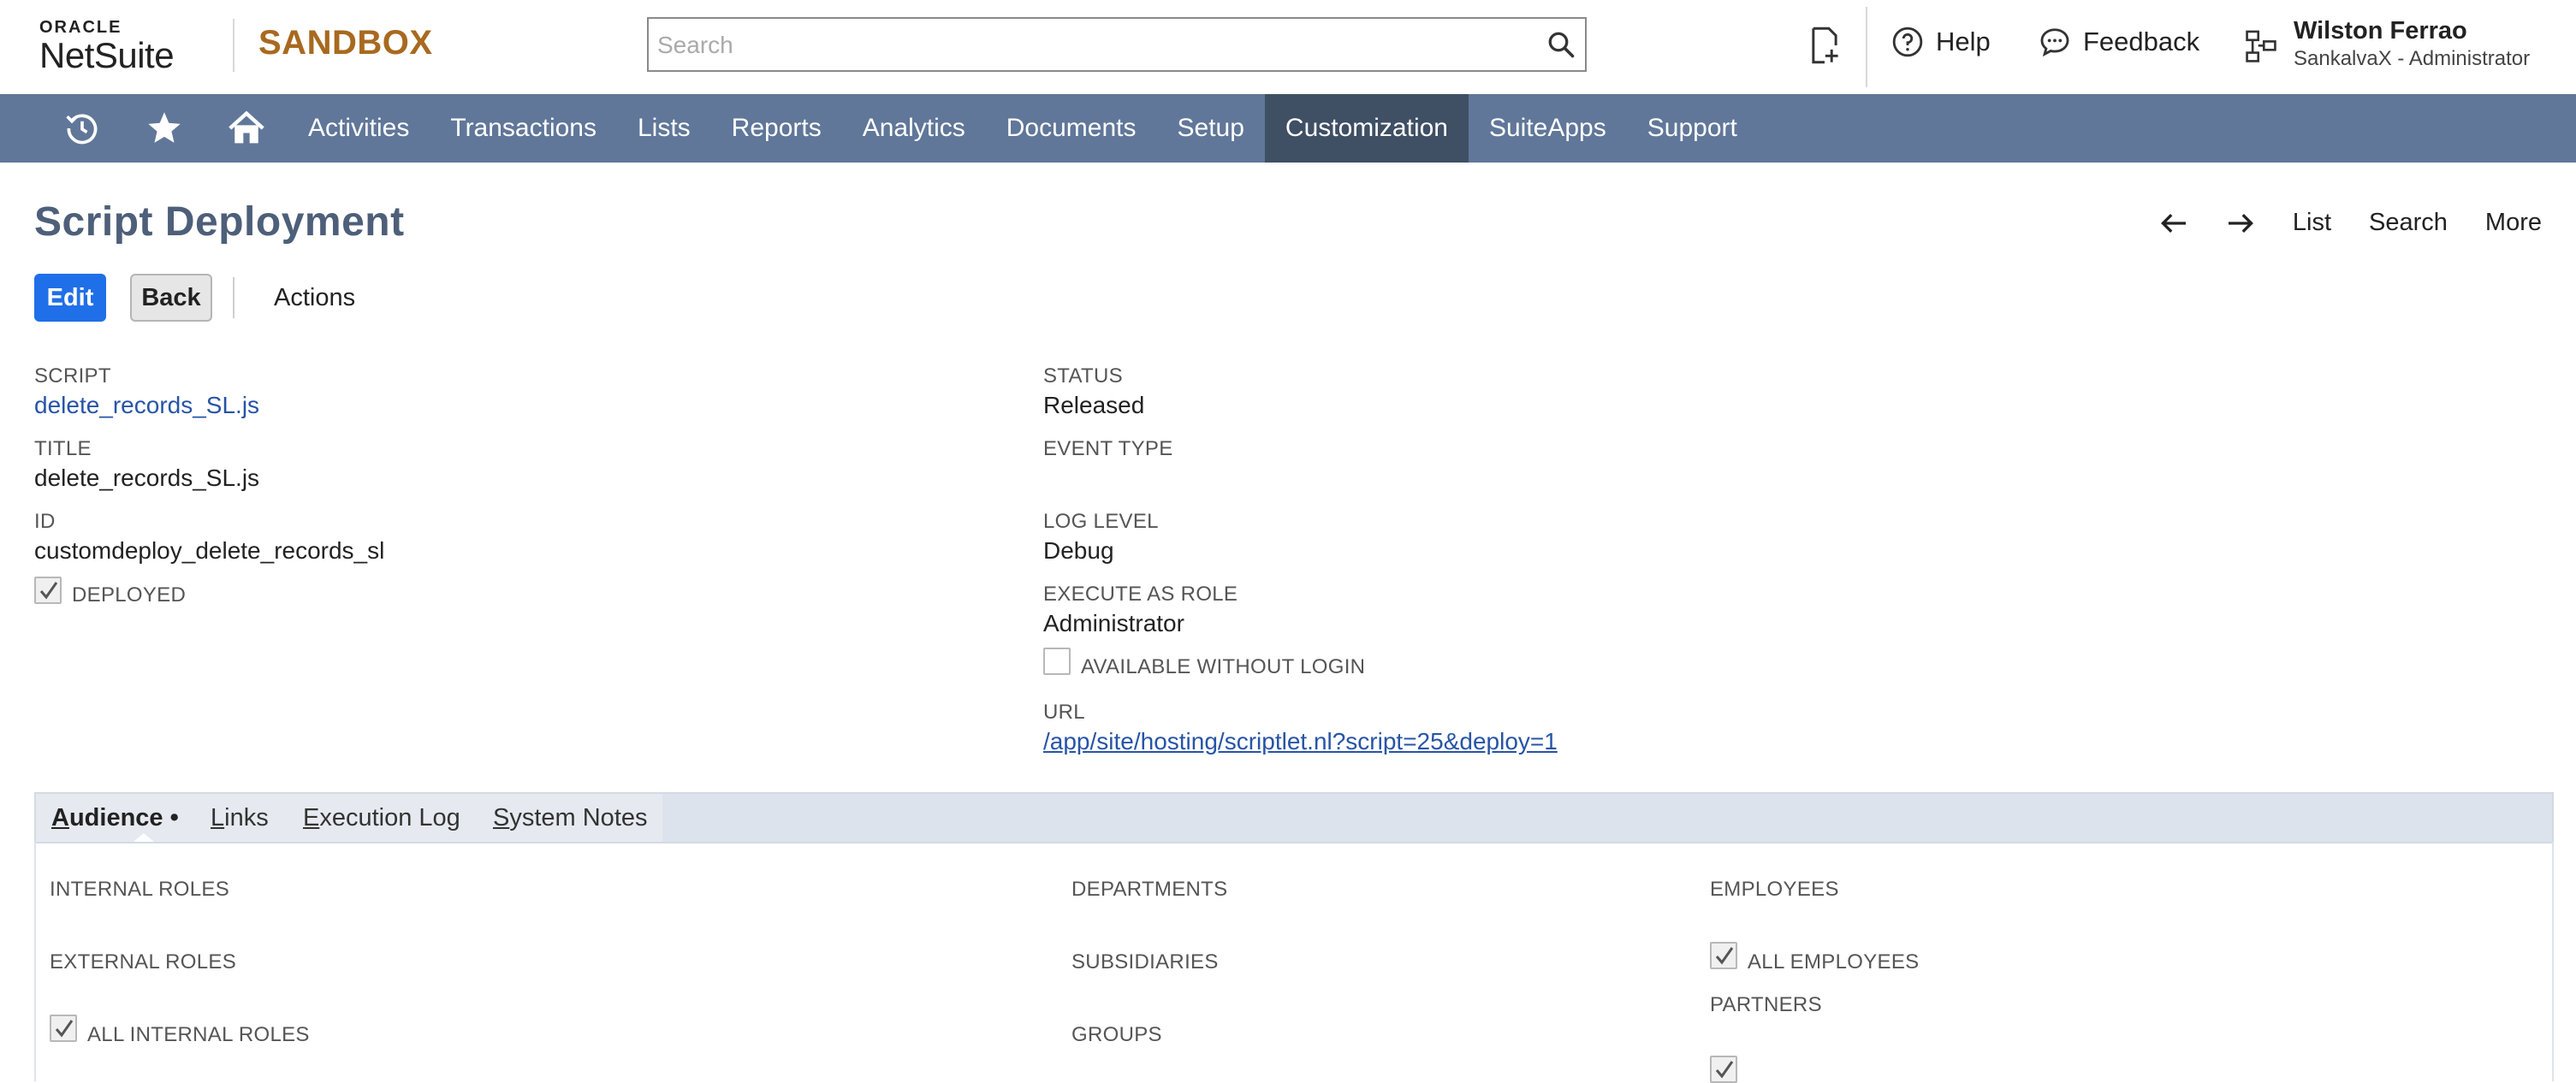  What do you see at coordinates (1108, 448) in the screenshot?
I see `event-type-label: EVENT TYPE` at bounding box center [1108, 448].